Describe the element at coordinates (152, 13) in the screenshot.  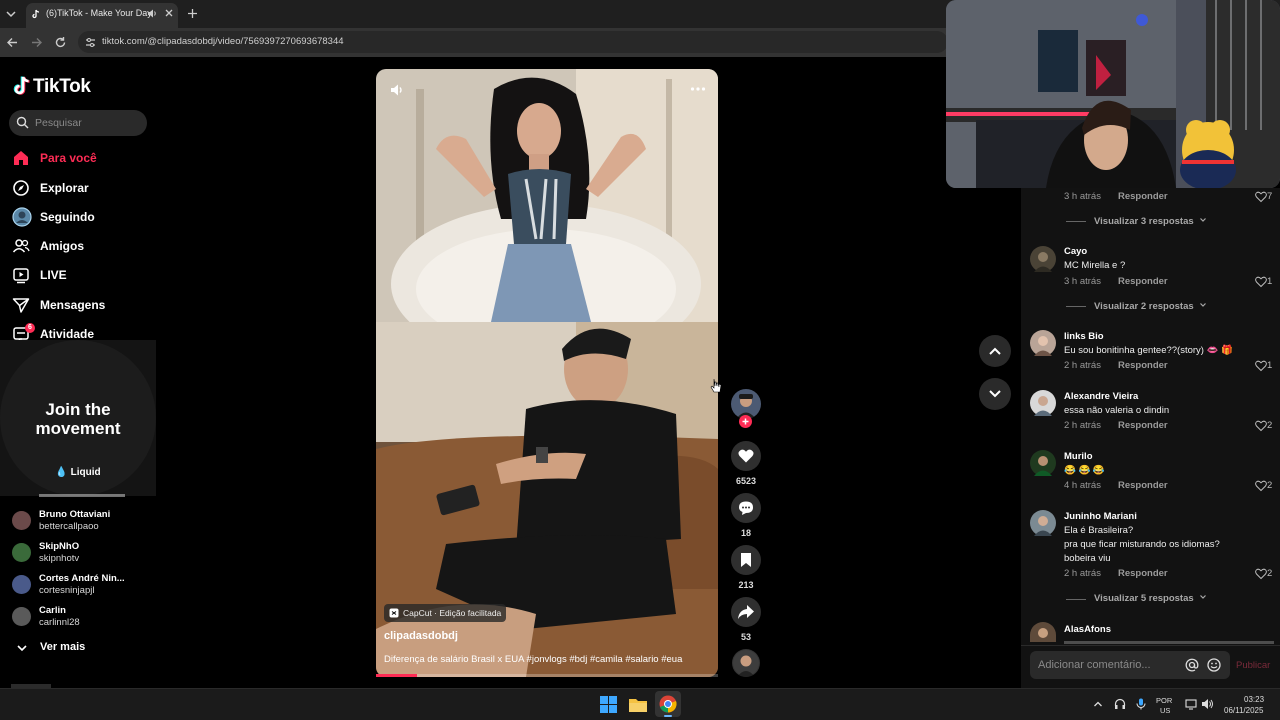
I see `tab-audio-icon` at that location.